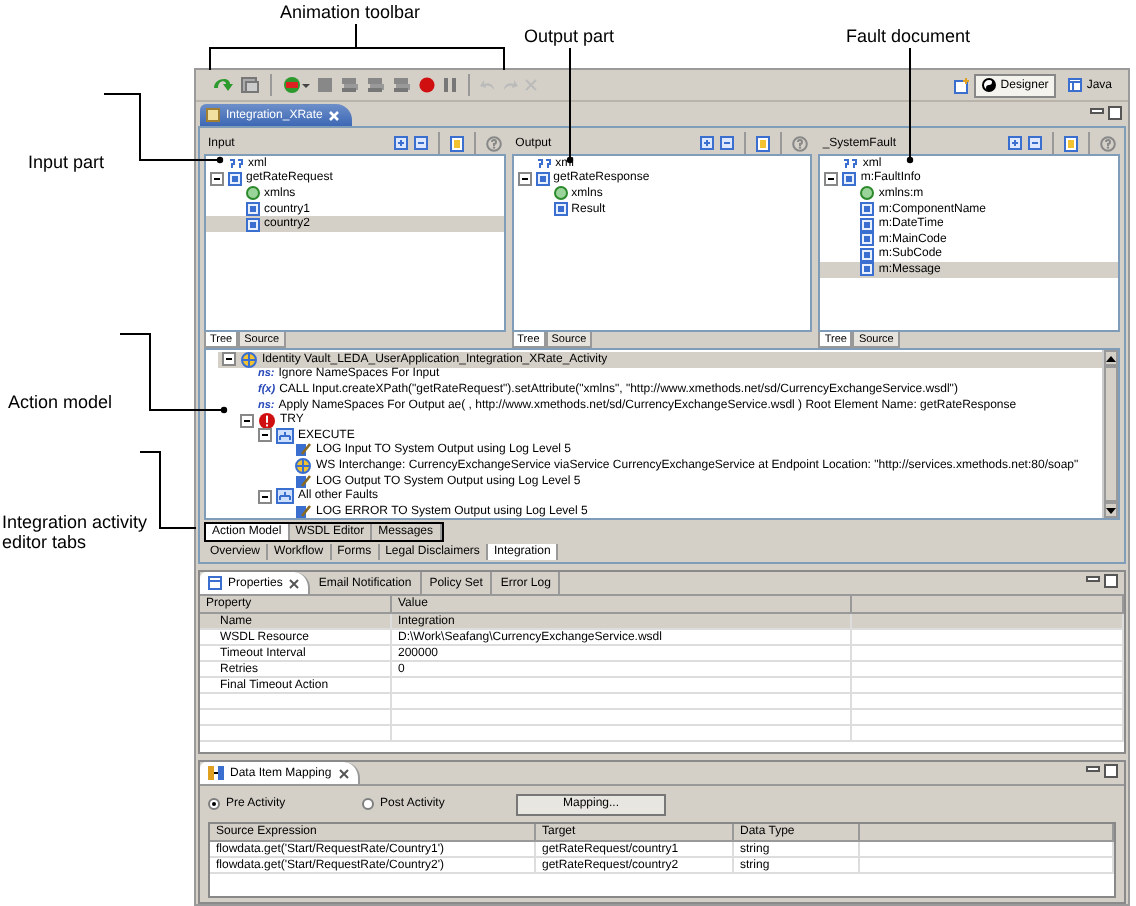 The height and width of the screenshot is (906, 1136). What do you see at coordinates (267, 420) in the screenshot?
I see `error-icon` at bounding box center [267, 420].